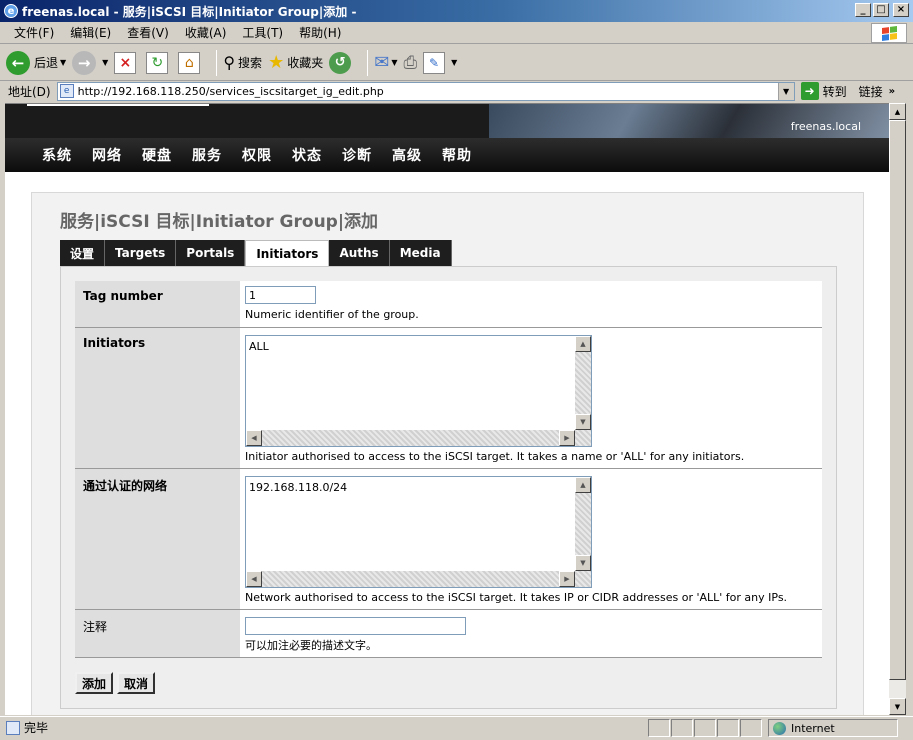 The height and width of the screenshot is (740, 913). I want to click on tab-media: Media, so click(420, 253).